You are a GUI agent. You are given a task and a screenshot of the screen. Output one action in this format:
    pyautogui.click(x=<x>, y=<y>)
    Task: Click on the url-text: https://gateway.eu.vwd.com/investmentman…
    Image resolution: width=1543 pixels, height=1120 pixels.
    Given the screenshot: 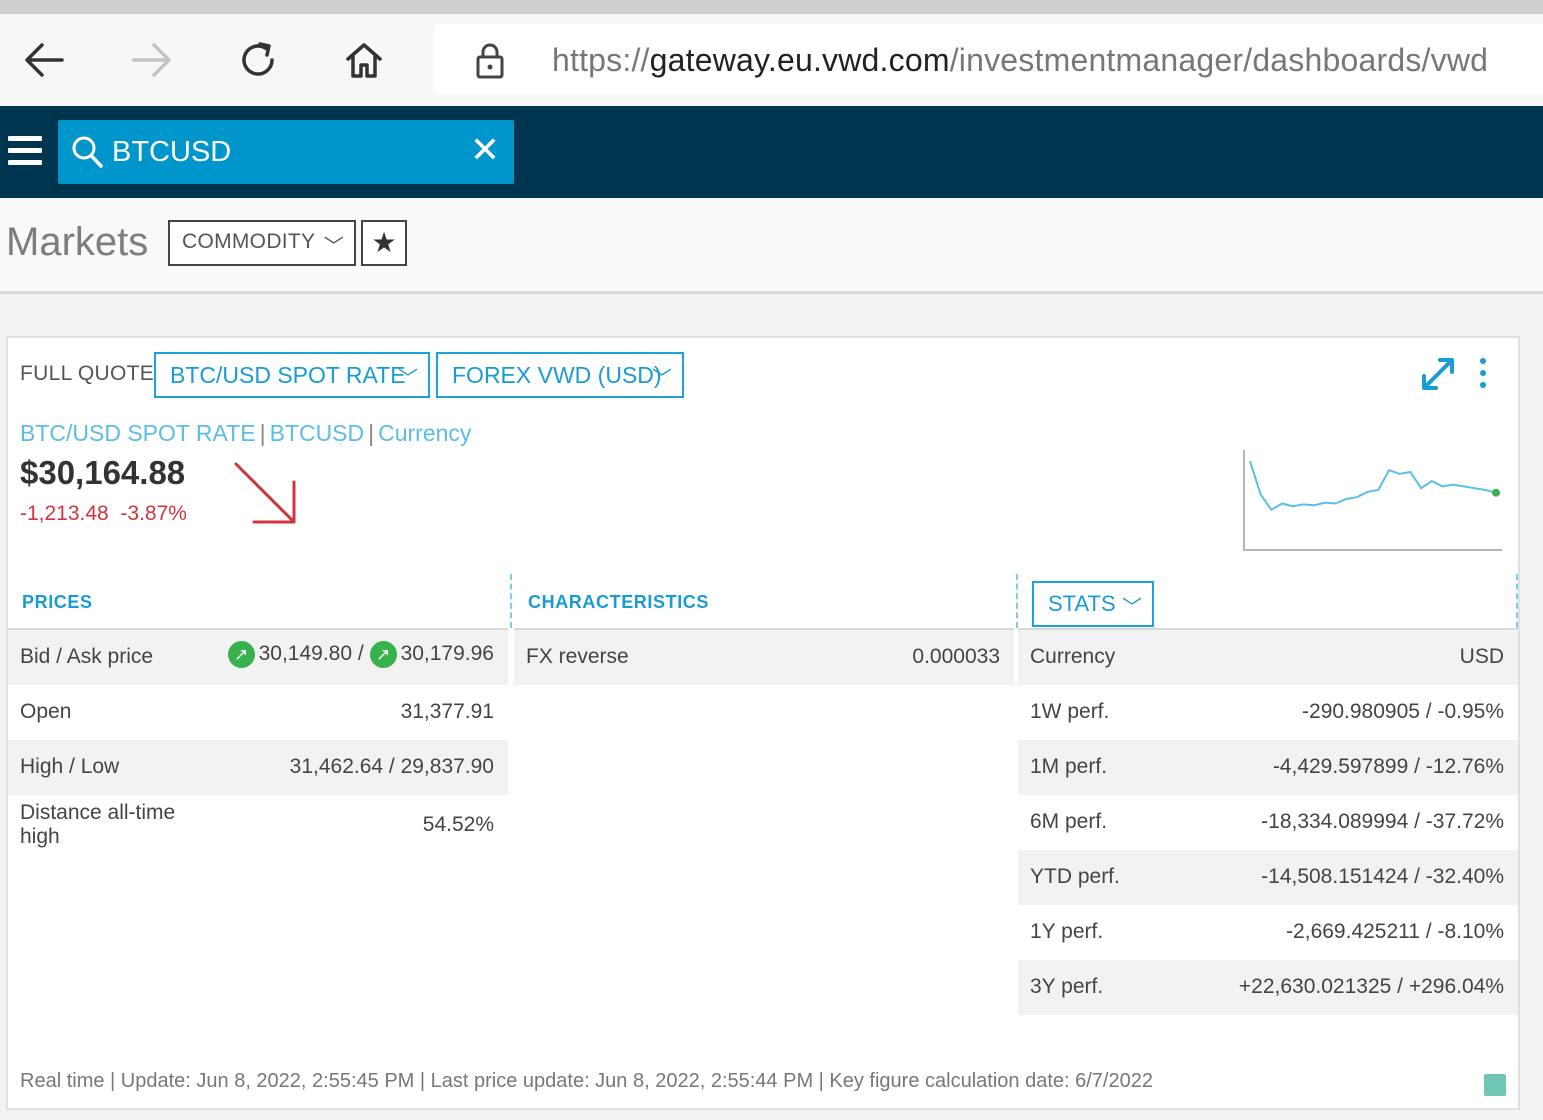 What is the action you would take?
    pyautogui.click(x=1020, y=60)
    